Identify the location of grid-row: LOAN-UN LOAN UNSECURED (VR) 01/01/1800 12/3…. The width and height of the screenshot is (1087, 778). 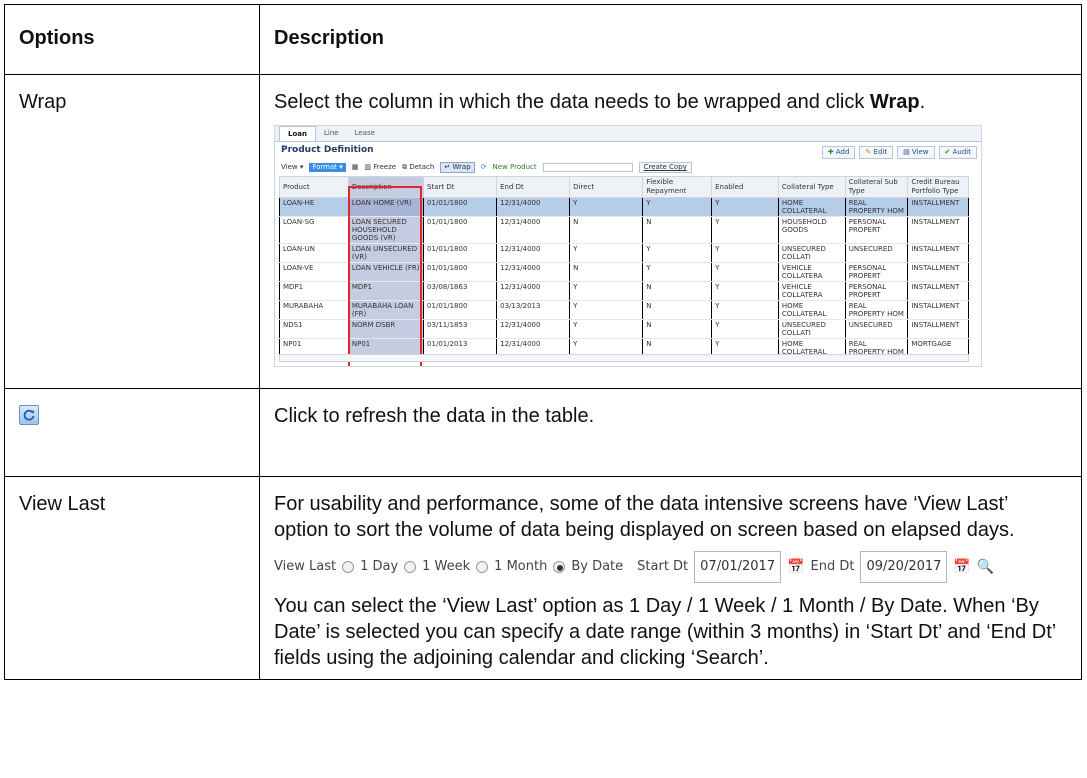
(624, 253).